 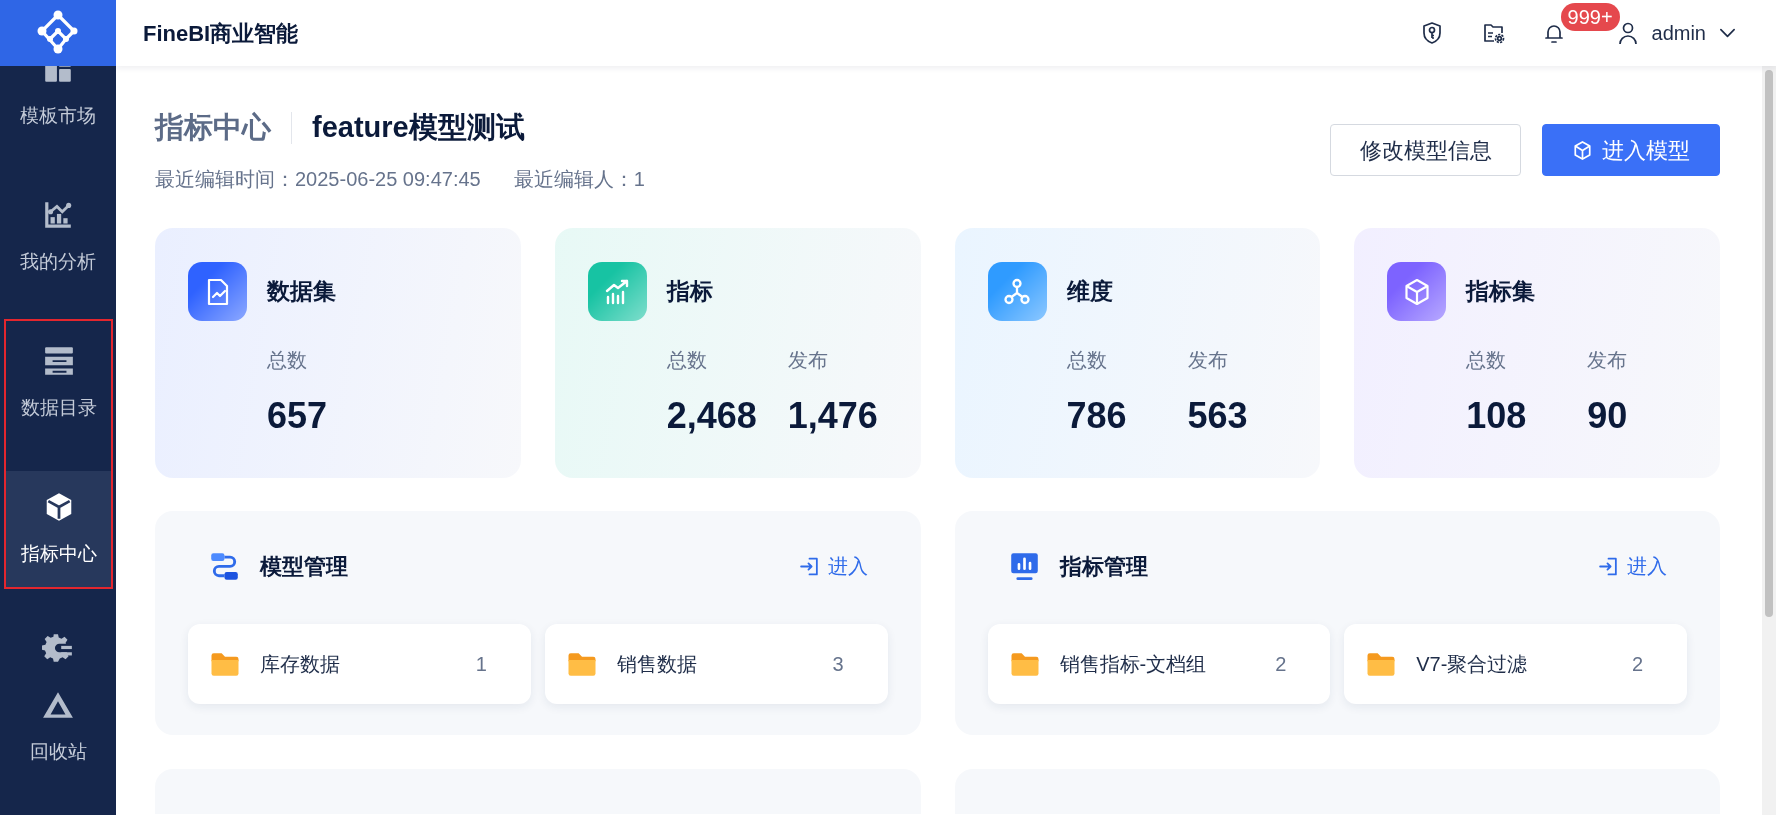 I want to click on sidebar-item: 数据目录, so click(x=58, y=383).